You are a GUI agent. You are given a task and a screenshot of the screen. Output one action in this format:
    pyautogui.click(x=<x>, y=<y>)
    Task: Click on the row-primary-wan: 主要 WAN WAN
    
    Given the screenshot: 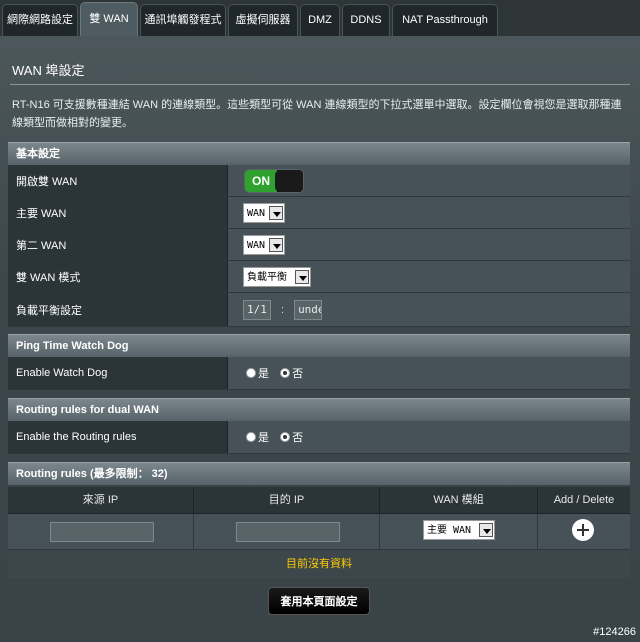 What is the action you would take?
    pyautogui.click(x=319, y=213)
    